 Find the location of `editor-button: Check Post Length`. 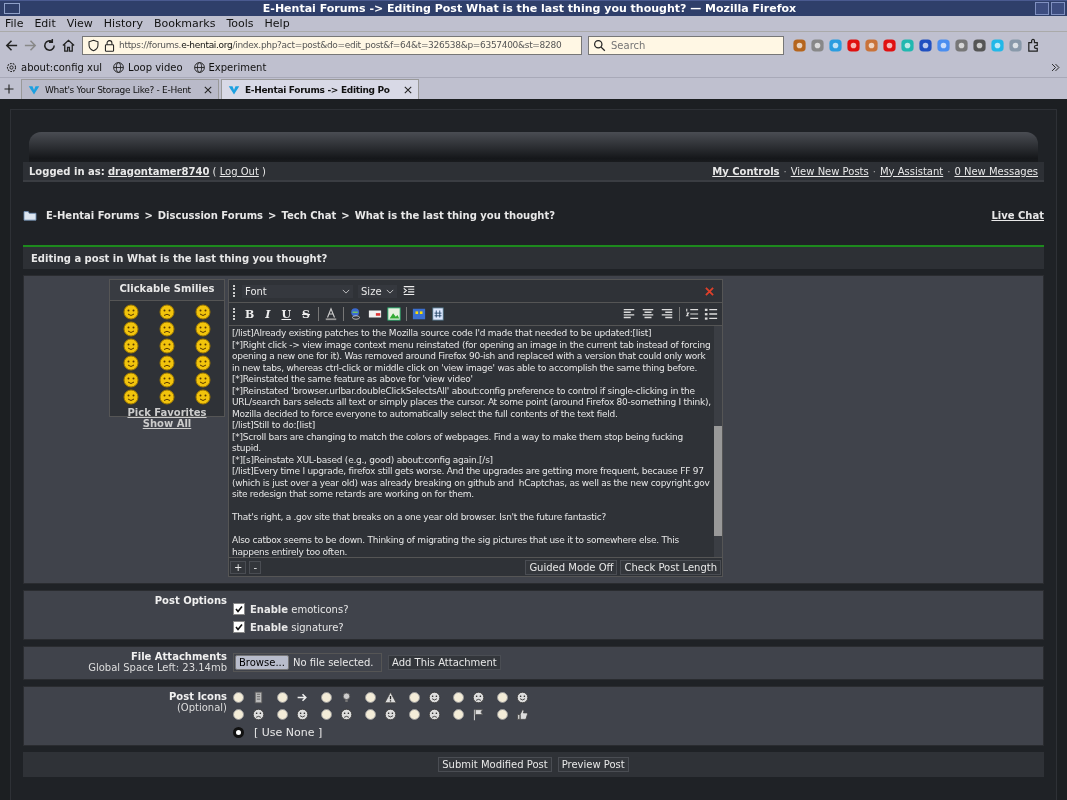

editor-button: Check Post Length is located at coordinates (670, 567).